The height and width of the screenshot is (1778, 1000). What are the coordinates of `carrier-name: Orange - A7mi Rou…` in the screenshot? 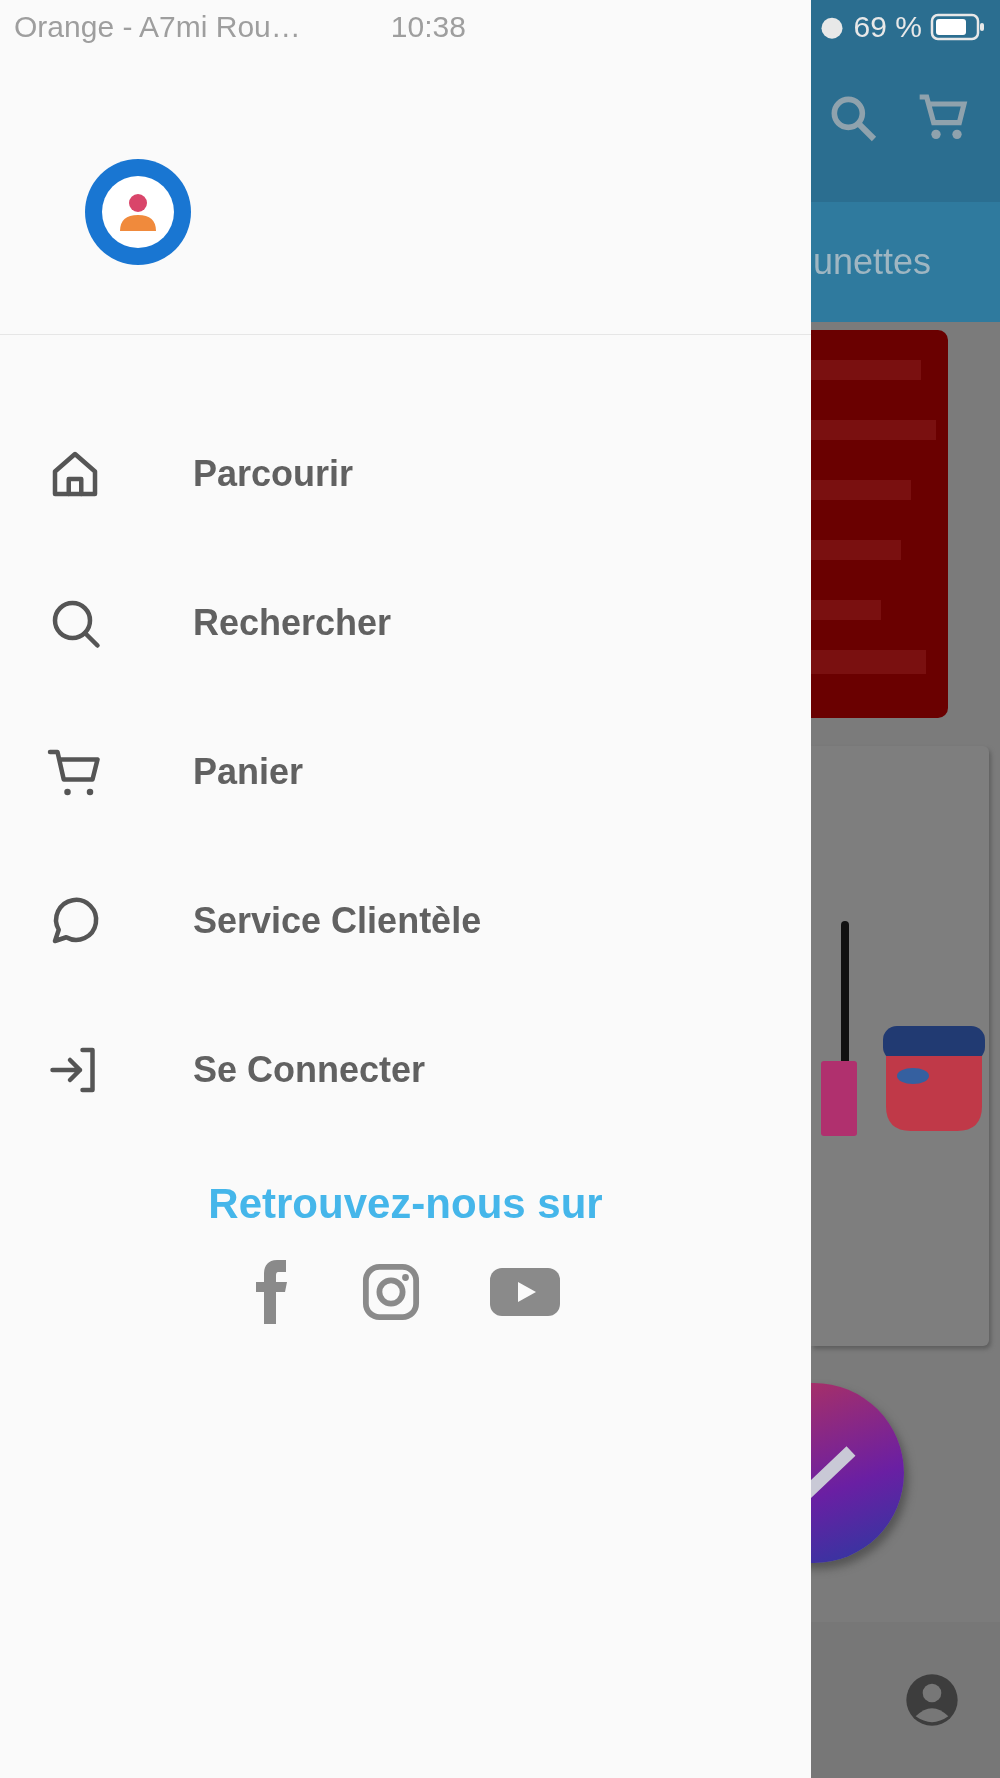 It's located at (157, 27).